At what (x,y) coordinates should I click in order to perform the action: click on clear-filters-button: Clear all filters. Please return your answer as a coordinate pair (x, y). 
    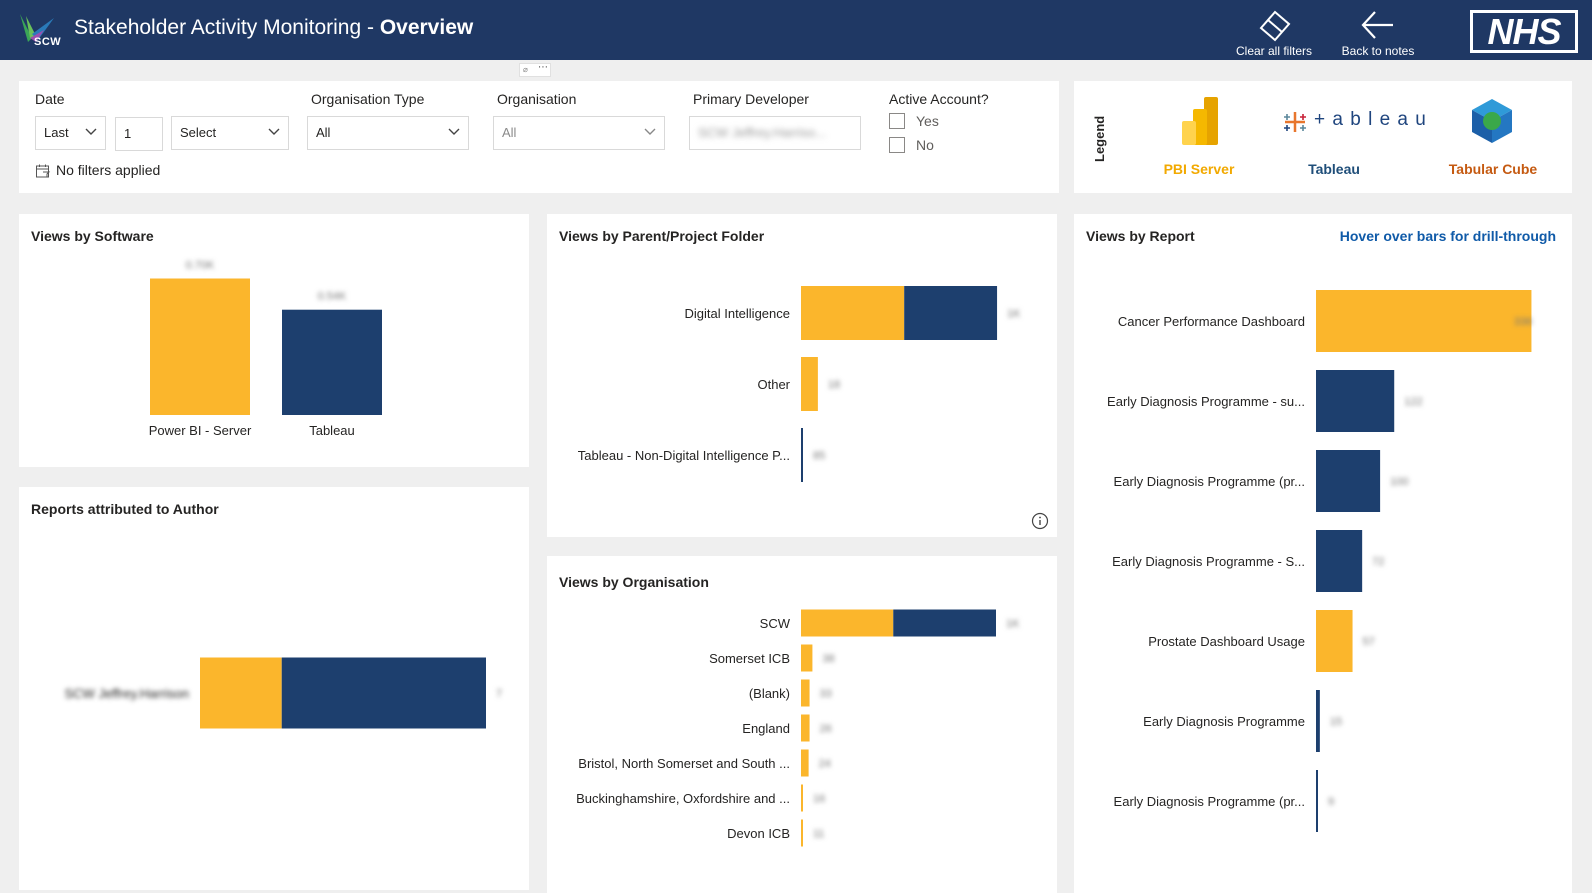
    Looking at the image, I should click on (1274, 32).